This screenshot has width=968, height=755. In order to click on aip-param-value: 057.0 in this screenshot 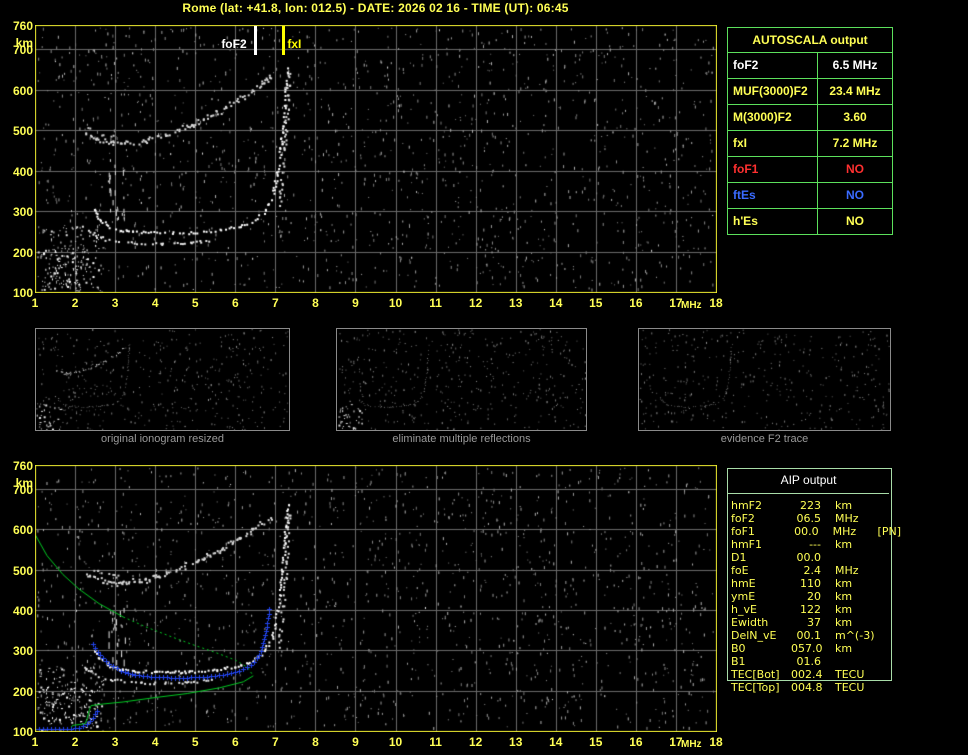, I will do `click(807, 648)`.